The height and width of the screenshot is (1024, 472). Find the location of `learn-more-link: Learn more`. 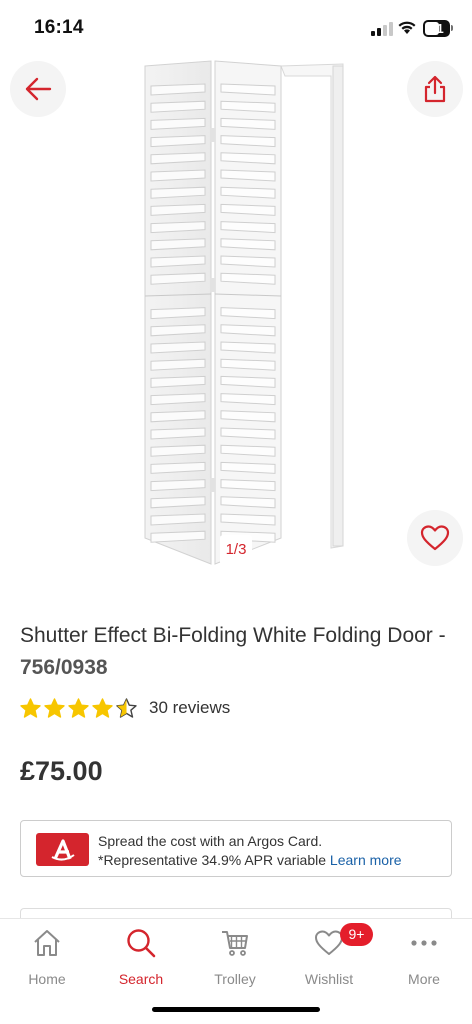

learn-more-link: Learn more is located at coordinates (366, 860).